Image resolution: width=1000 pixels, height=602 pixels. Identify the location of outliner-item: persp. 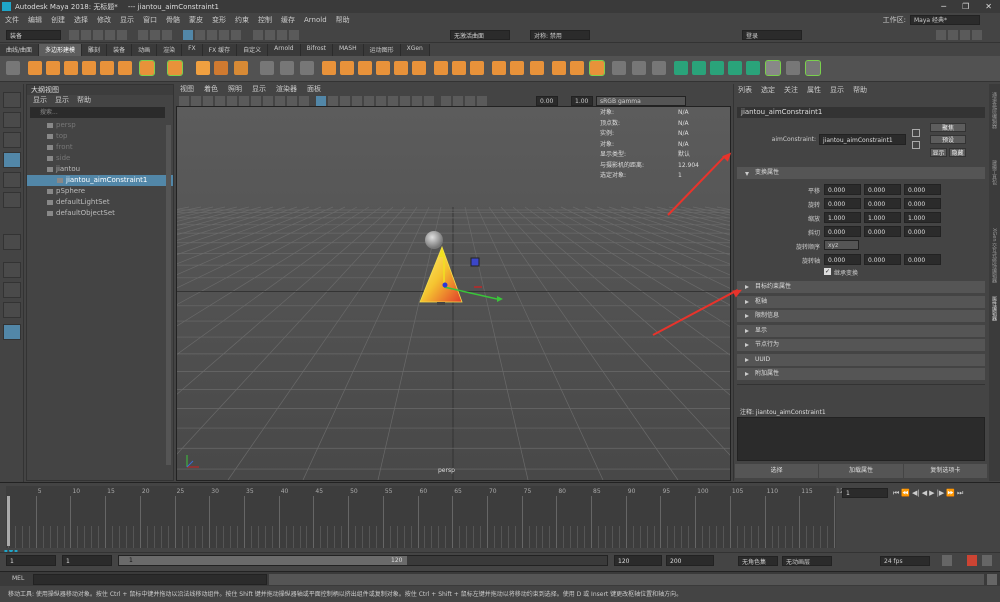
(100, 125).